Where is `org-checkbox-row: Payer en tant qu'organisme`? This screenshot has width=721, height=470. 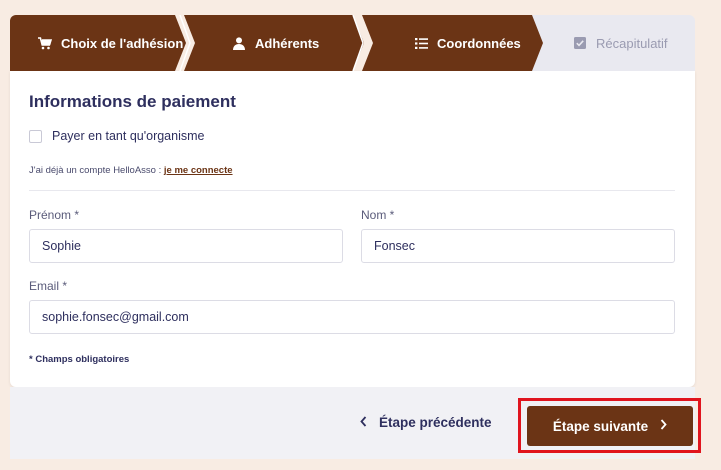 org-checkbox-row: Payer en tant qu'organisme is located at coordinates (116, 136).